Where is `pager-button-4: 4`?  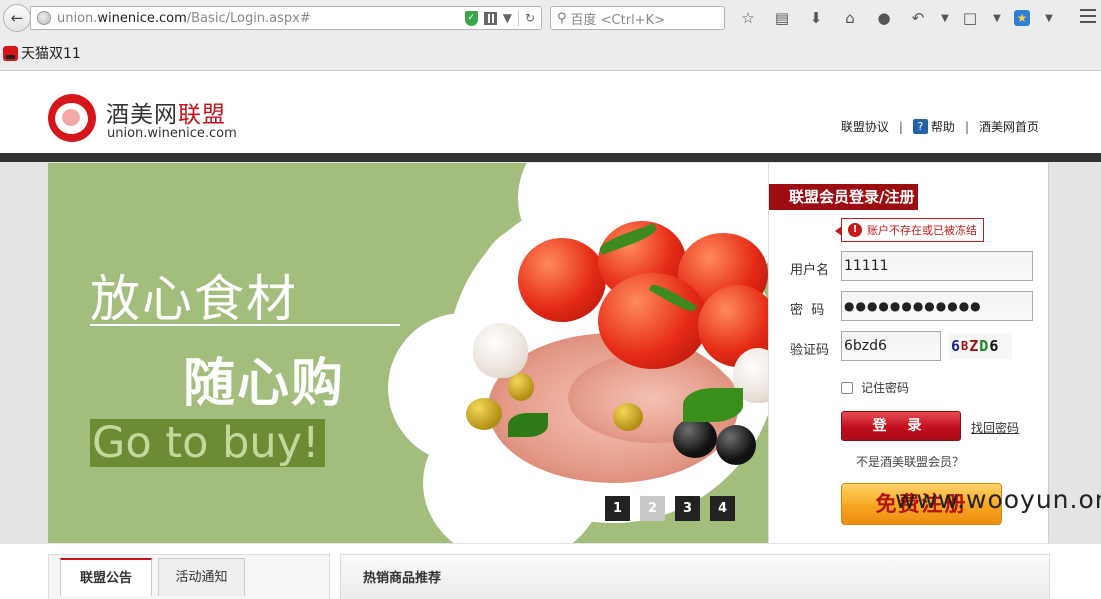
pager-button-4: 4 is located at coordinates (722, 508).